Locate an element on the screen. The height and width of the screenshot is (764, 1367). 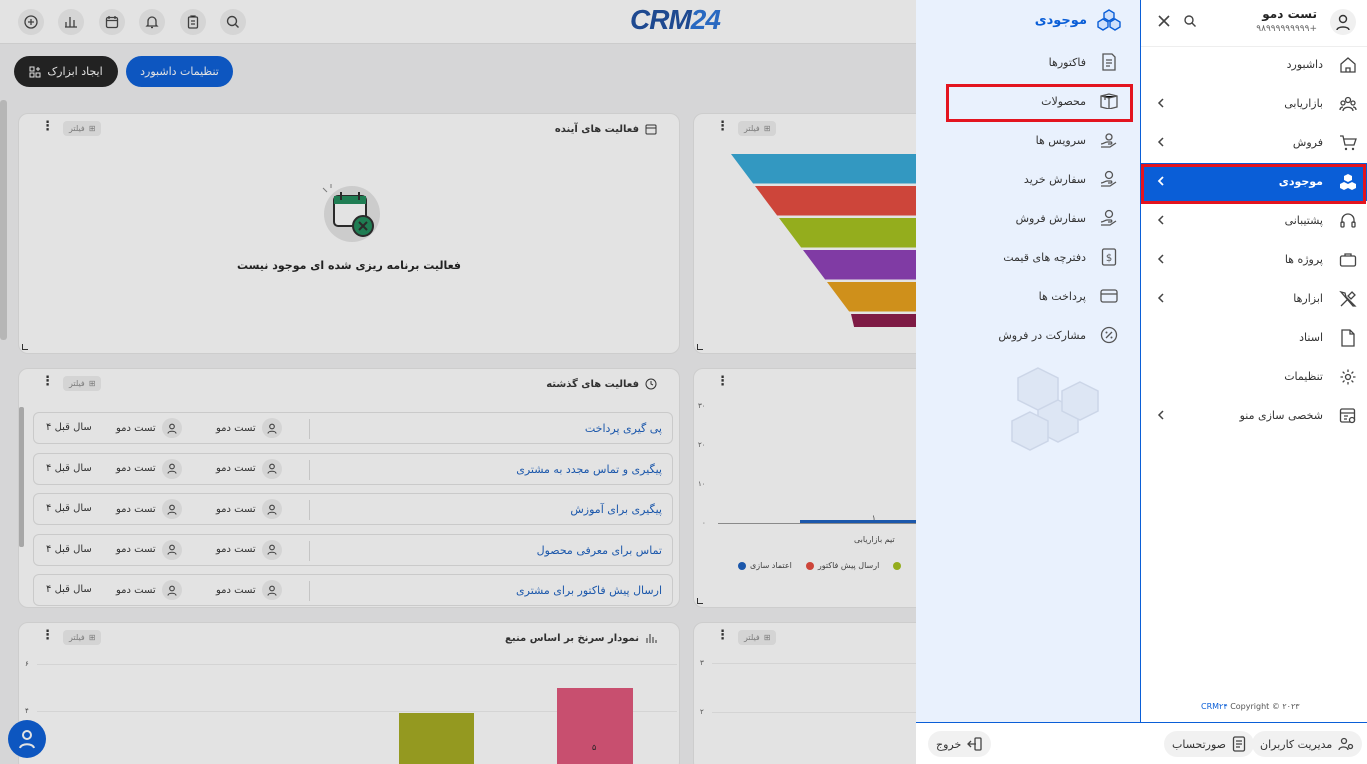
user-icon is located at coordinates (1343, 22).